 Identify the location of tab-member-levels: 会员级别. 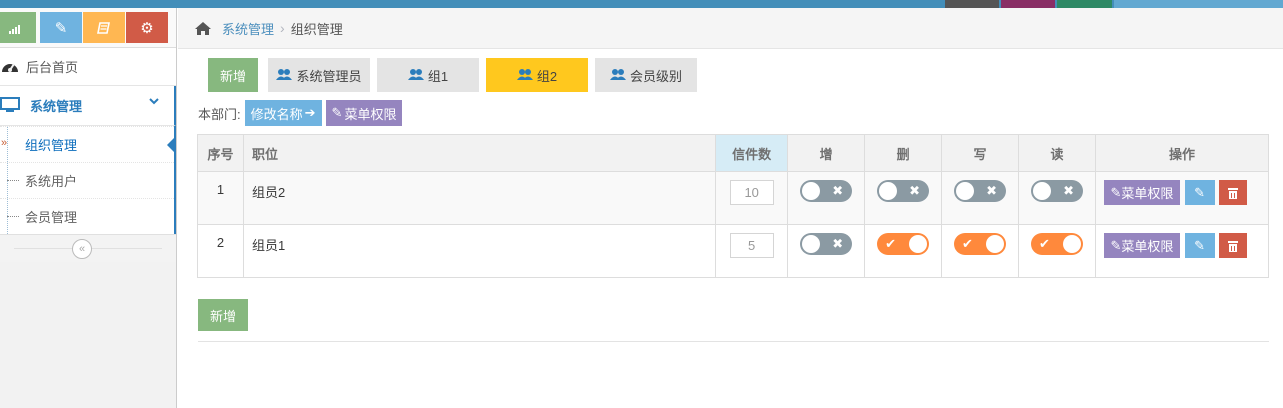
(646, 75).